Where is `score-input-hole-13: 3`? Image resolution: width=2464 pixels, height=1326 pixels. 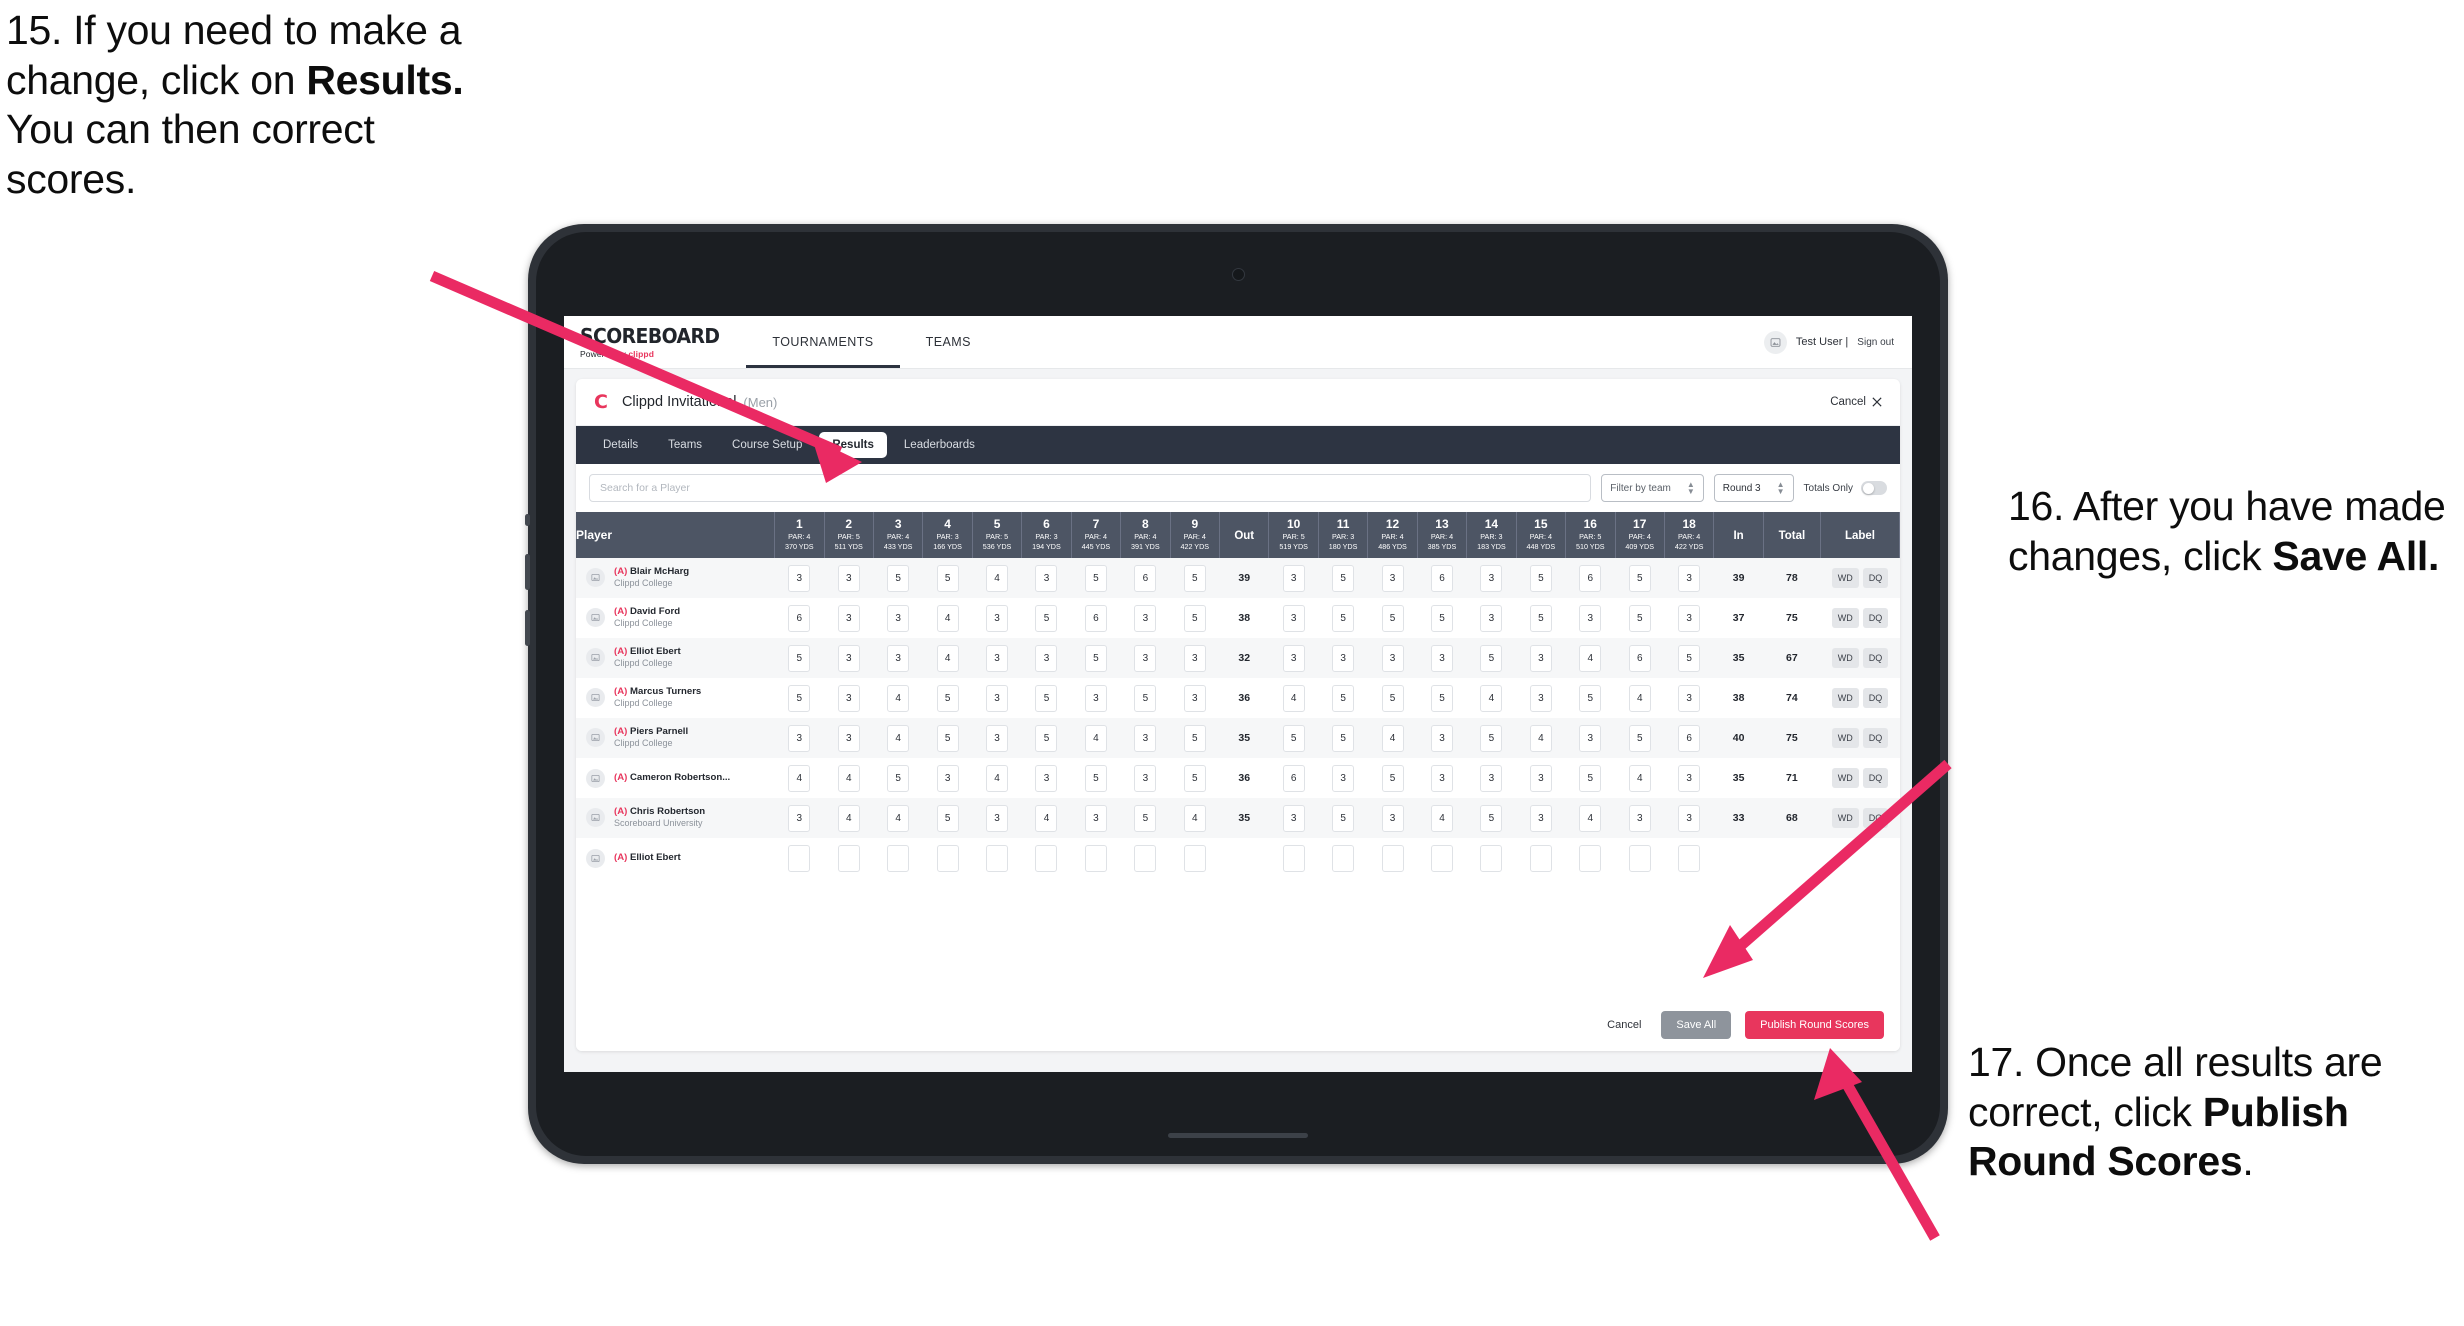
score-input-hole-13: 3 is located at coordinates (1441, 778).